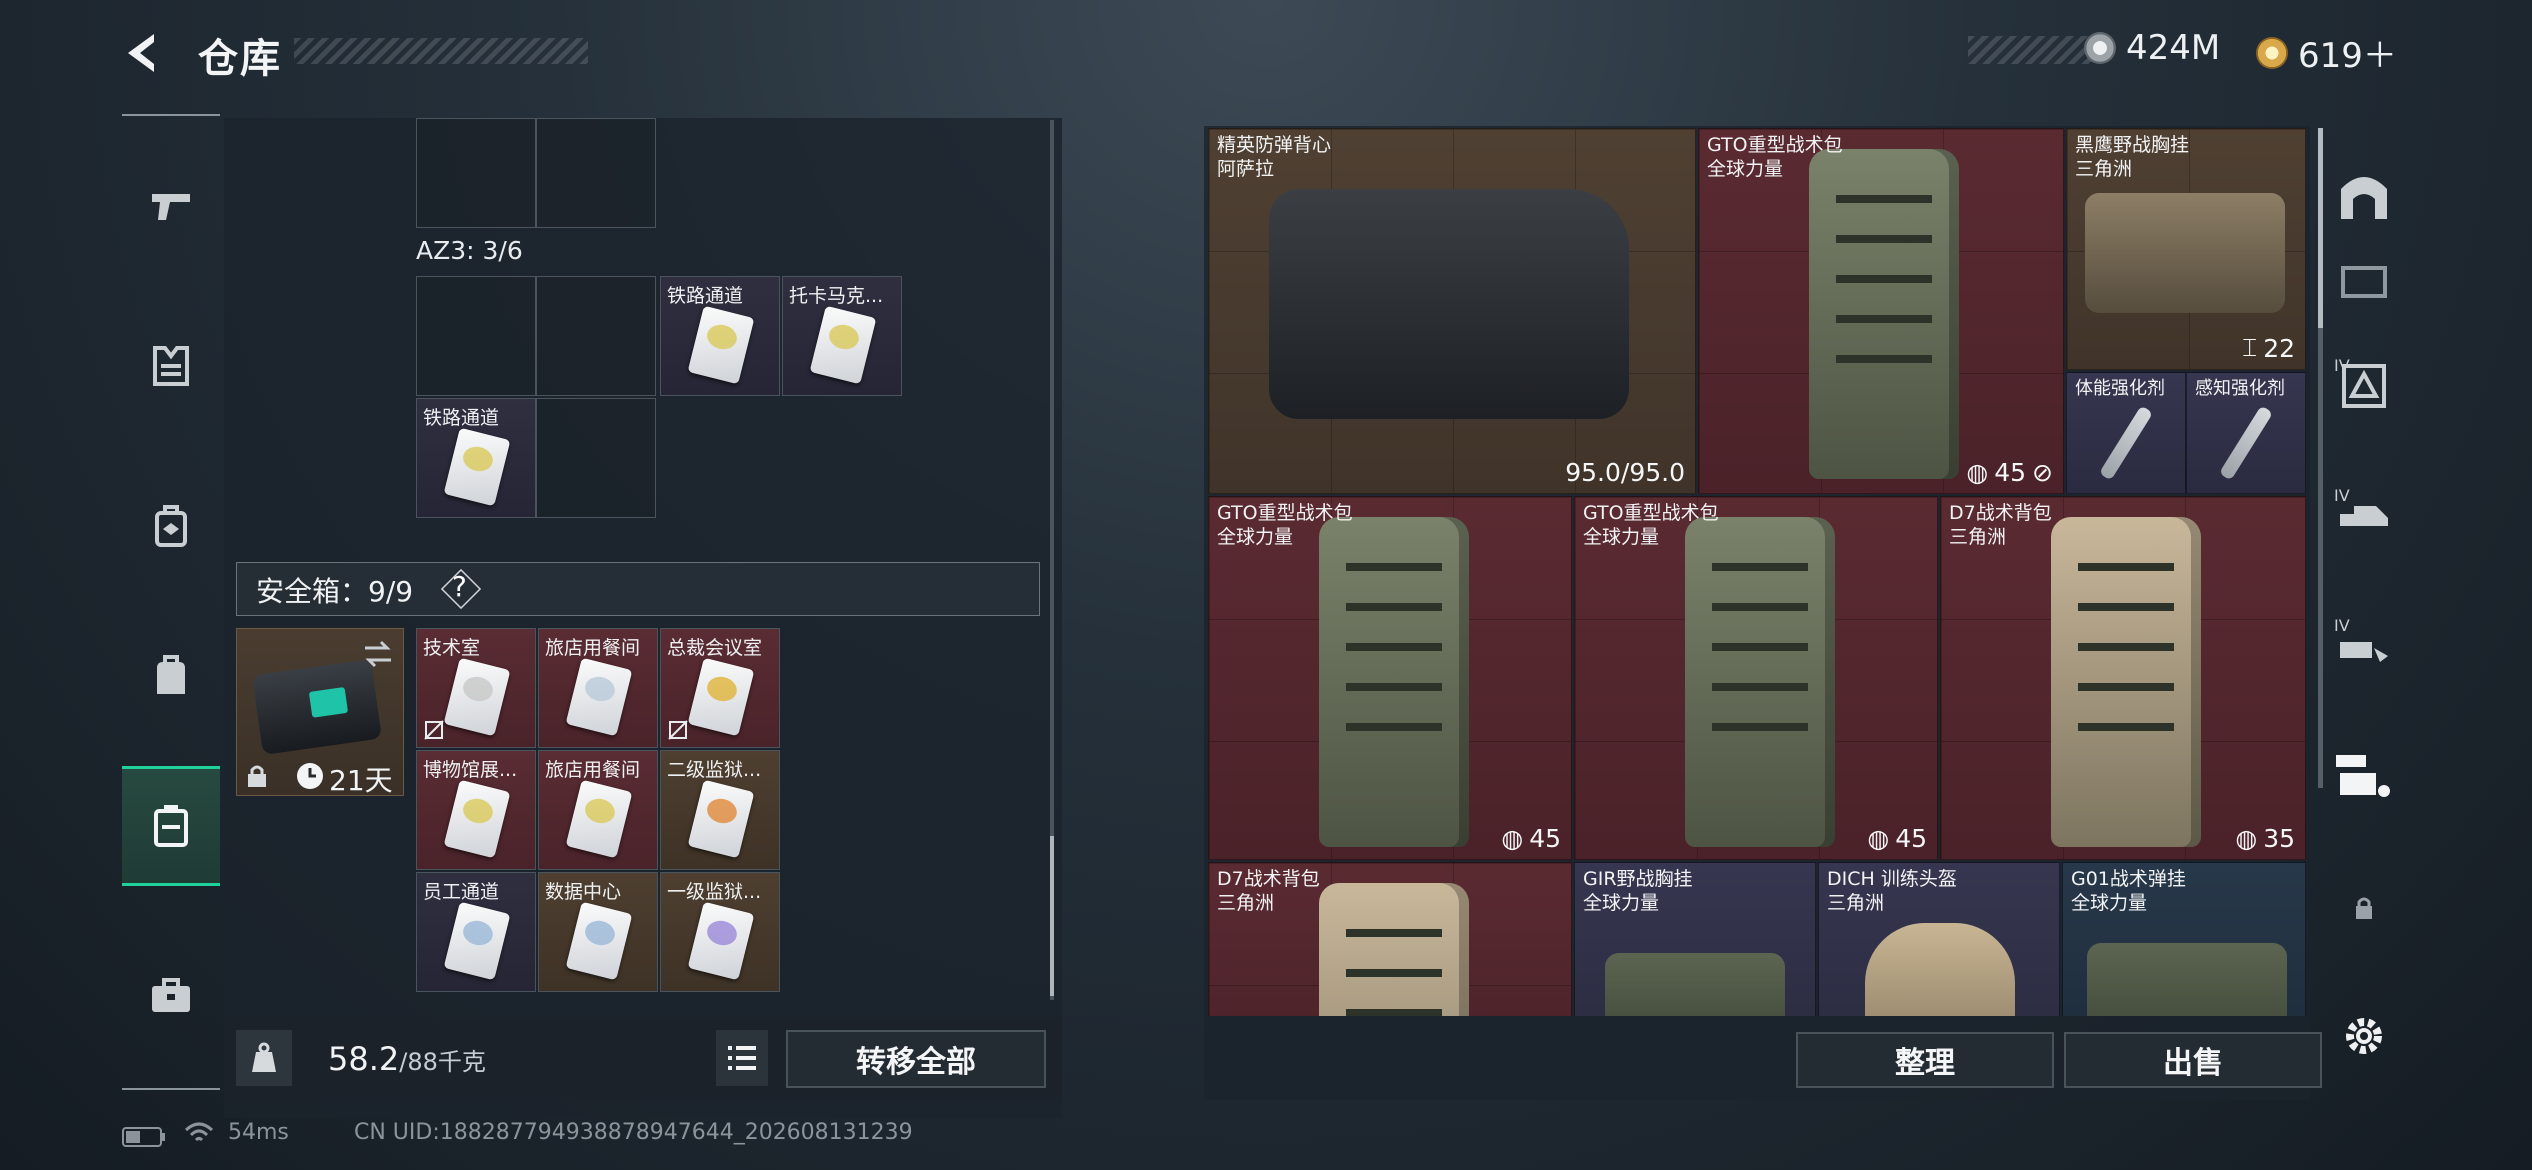 The height and width of the screenshot is (1170, 2532). Describe the element at coordinates (461, 892) in the screenshot. I see `key-card-label: 员工通道` at that location.